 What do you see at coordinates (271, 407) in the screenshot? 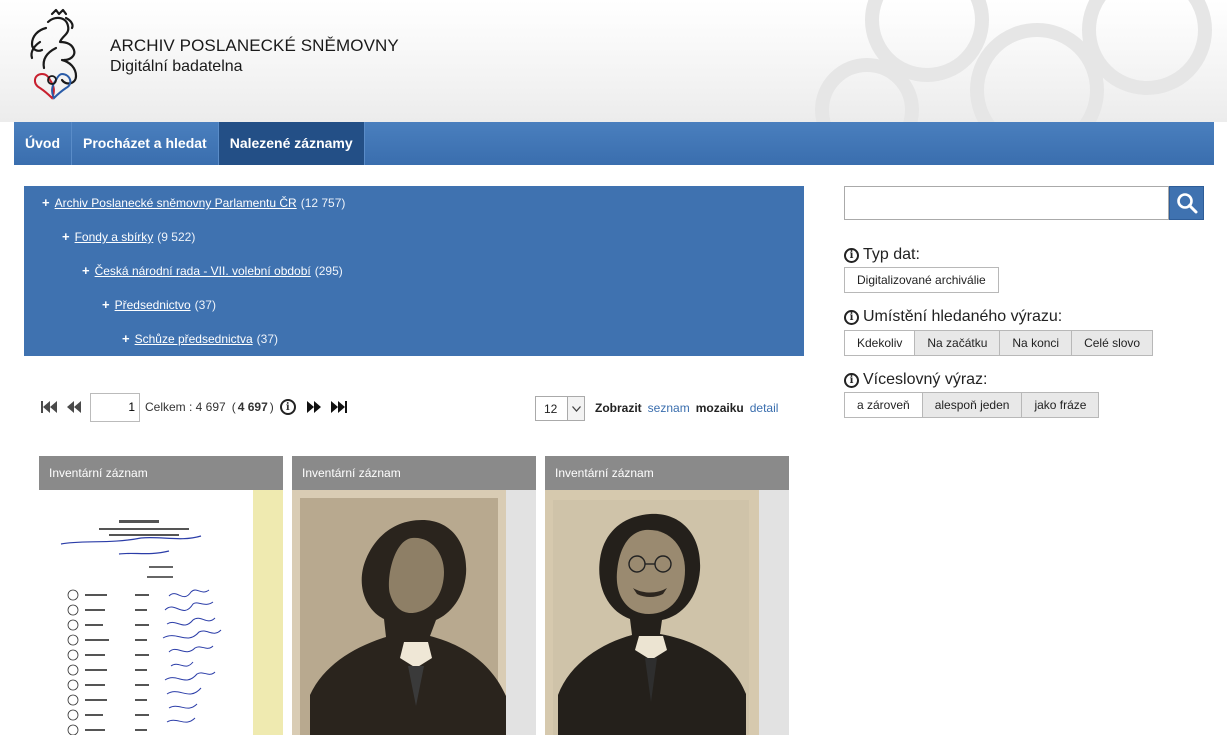
I see `paren-close: )` at bounding box center [271, 407].